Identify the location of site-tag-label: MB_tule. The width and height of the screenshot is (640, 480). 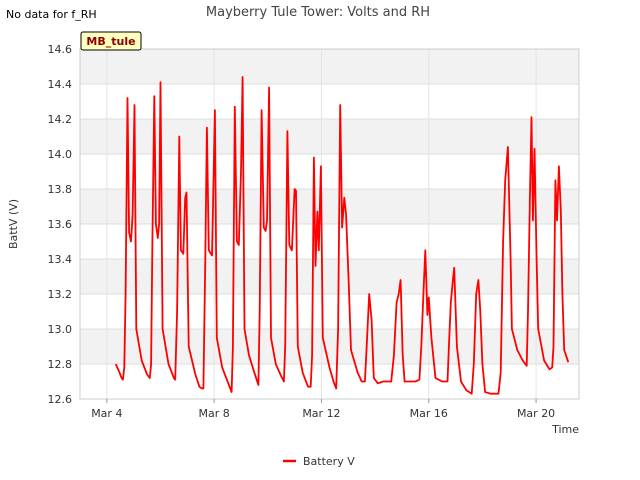
(110, 41).